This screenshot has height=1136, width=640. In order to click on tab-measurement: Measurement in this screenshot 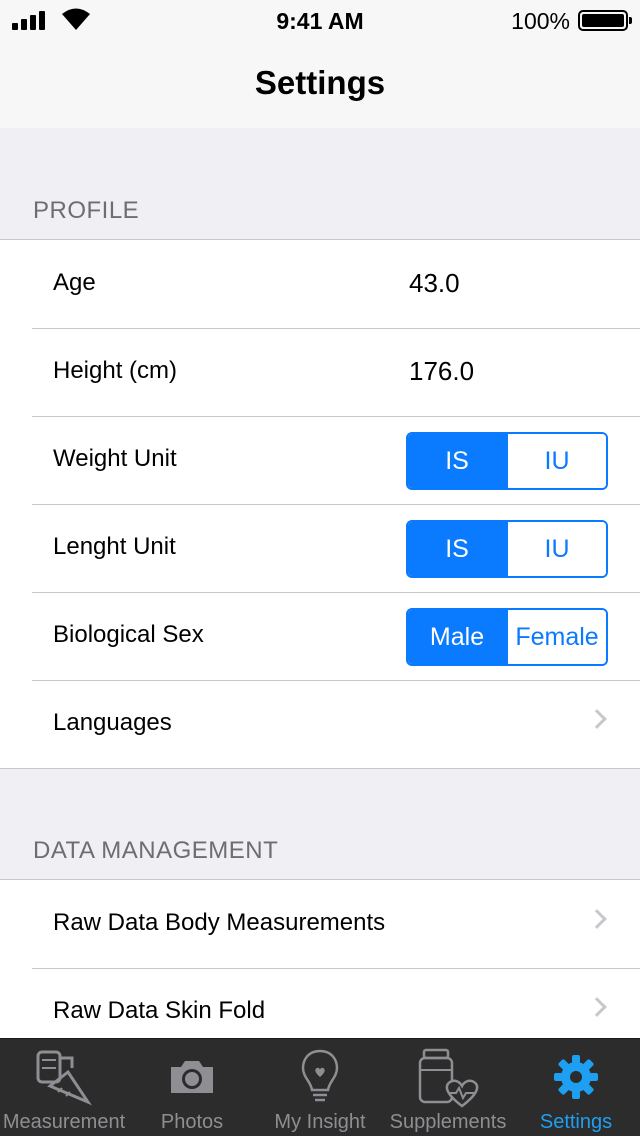, I will do `click(64, 1087)`.